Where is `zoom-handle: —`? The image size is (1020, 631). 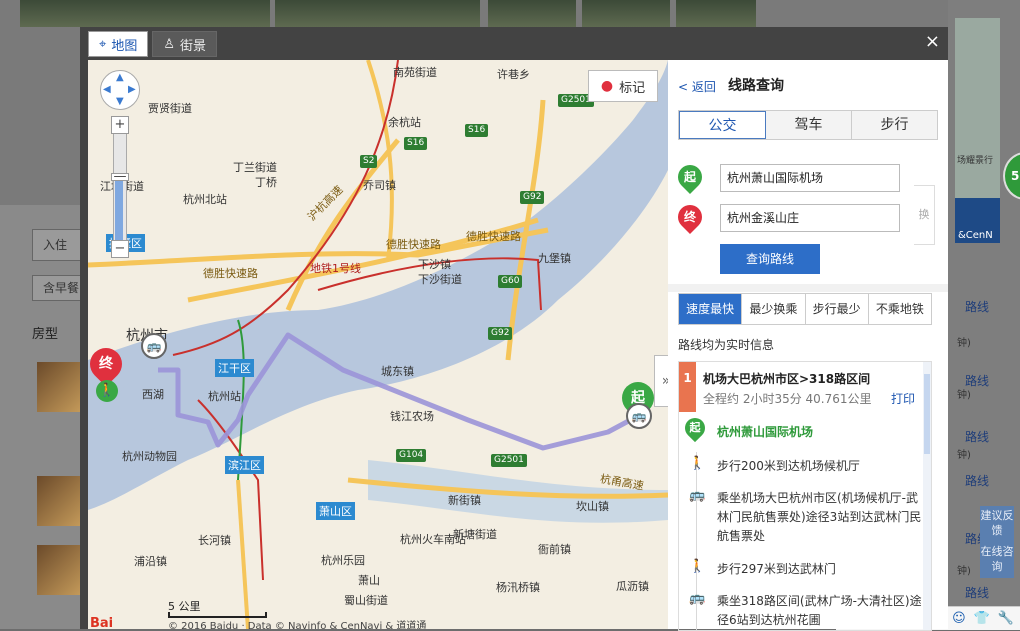
zoom-handle: — is located at coordinates (120, 176).